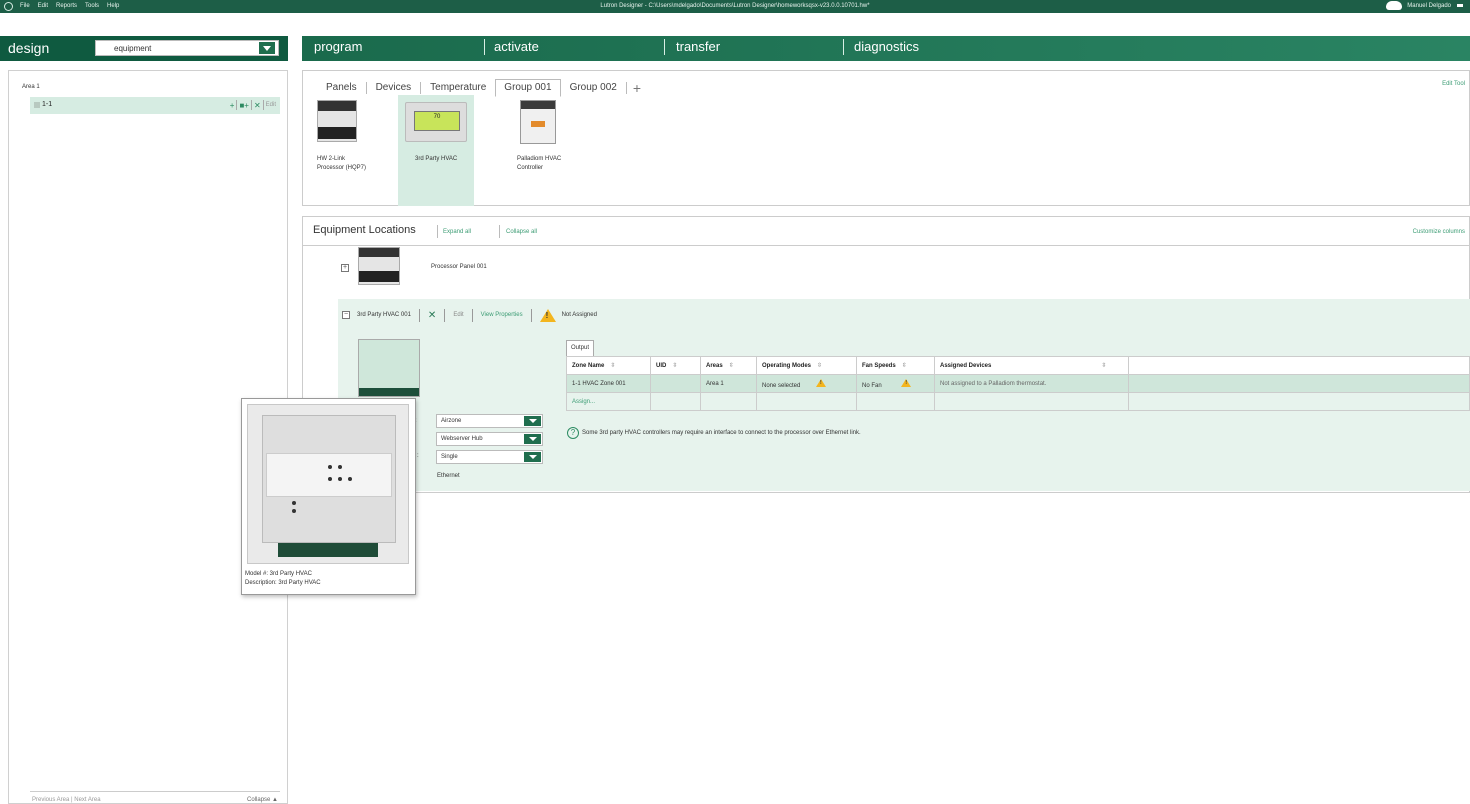 The width and height of the screenshot is (1470, 804). Describe the element at coordinates (28, 48) in the screenshot. I see `tab-design: design` at that location.